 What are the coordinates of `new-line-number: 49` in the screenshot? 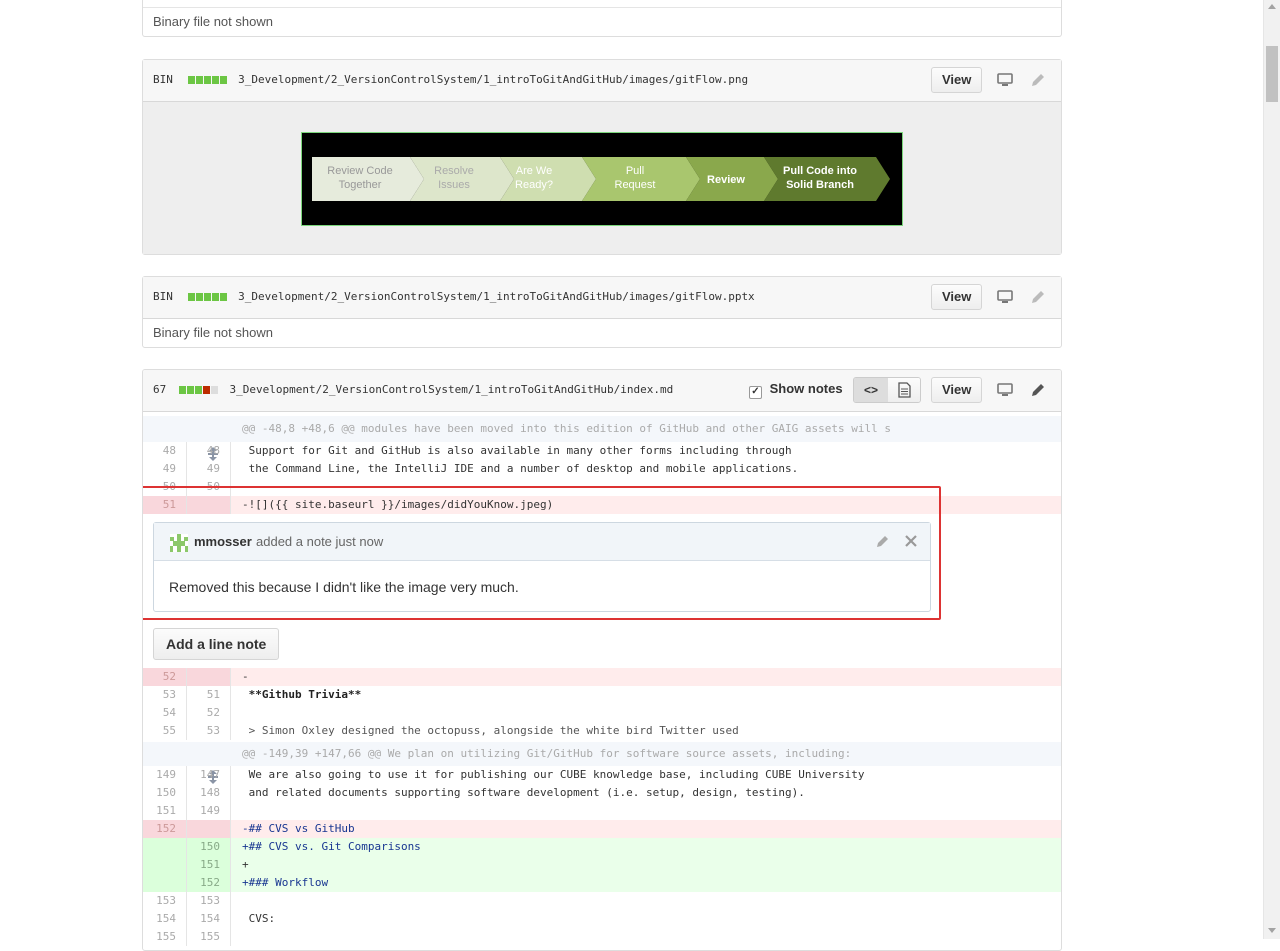 It's located at (209, 469).